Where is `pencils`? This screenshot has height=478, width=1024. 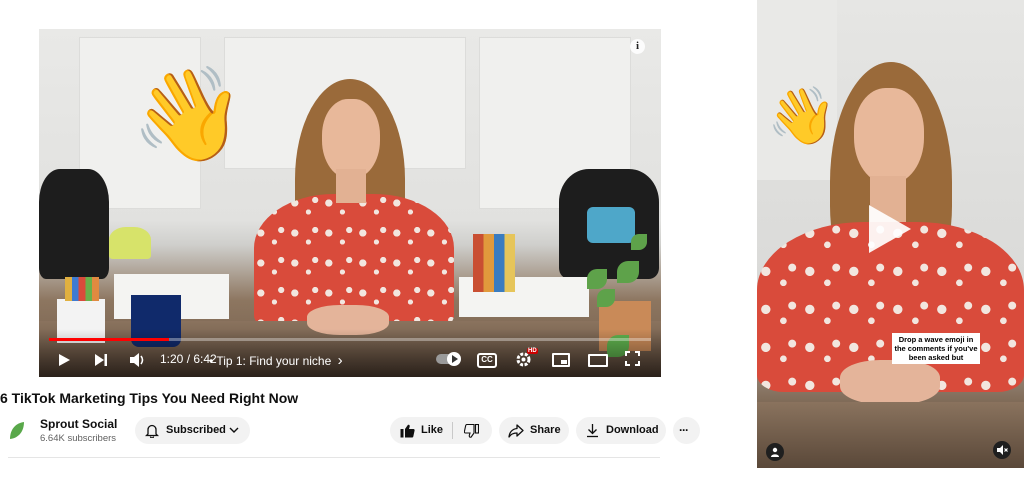
pencils is located at coordinates (82, 289).